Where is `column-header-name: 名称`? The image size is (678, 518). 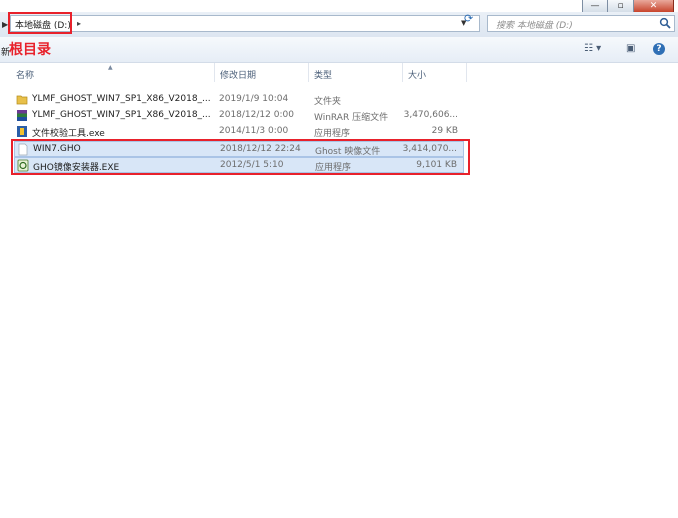 column-header-name: 名称 is located at coordinates (25, 74).